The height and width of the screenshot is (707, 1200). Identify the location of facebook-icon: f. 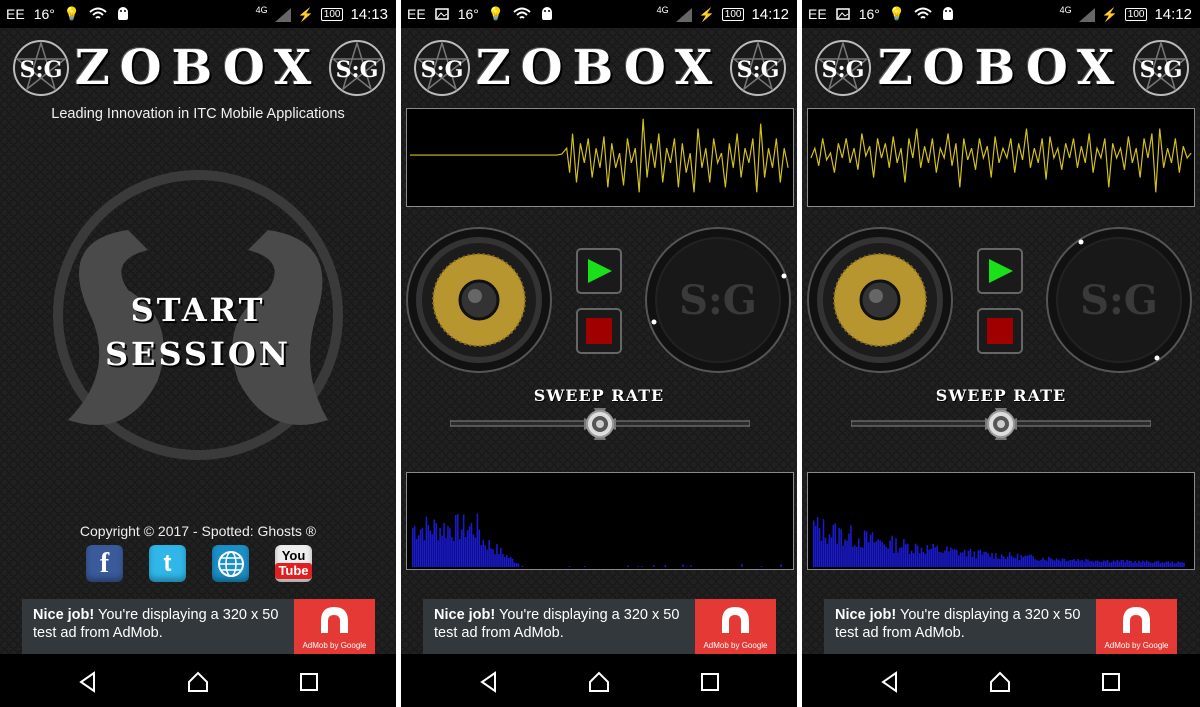
(104, 563).